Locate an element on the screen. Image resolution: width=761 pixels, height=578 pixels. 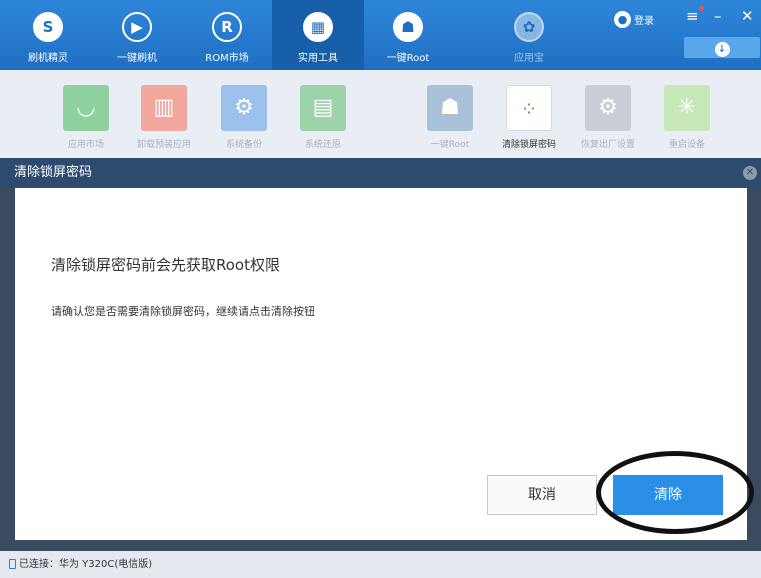
download-icon: ↓ is located at coordinates (722, 49).